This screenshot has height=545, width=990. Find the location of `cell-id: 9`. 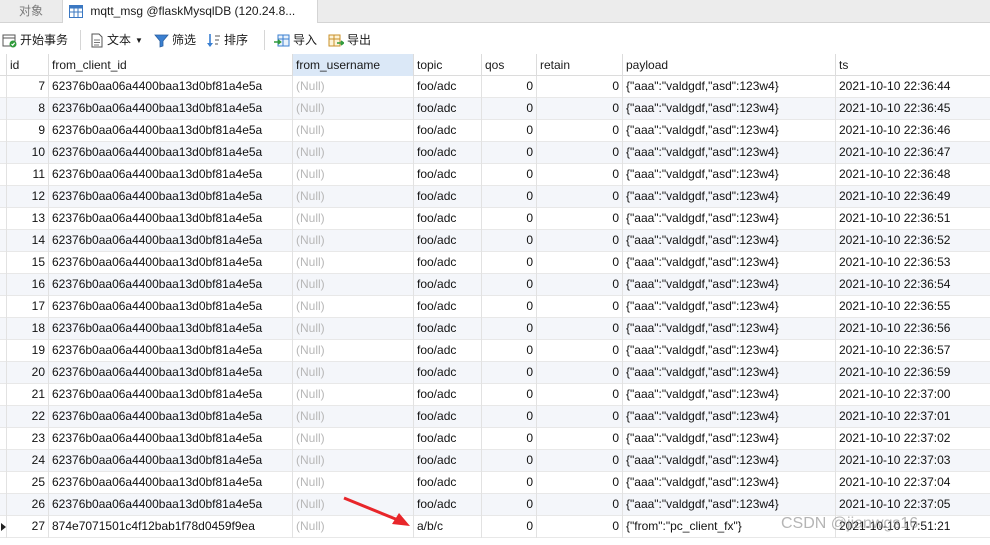

cell-id: 9 is located at coordinates (28, 131).